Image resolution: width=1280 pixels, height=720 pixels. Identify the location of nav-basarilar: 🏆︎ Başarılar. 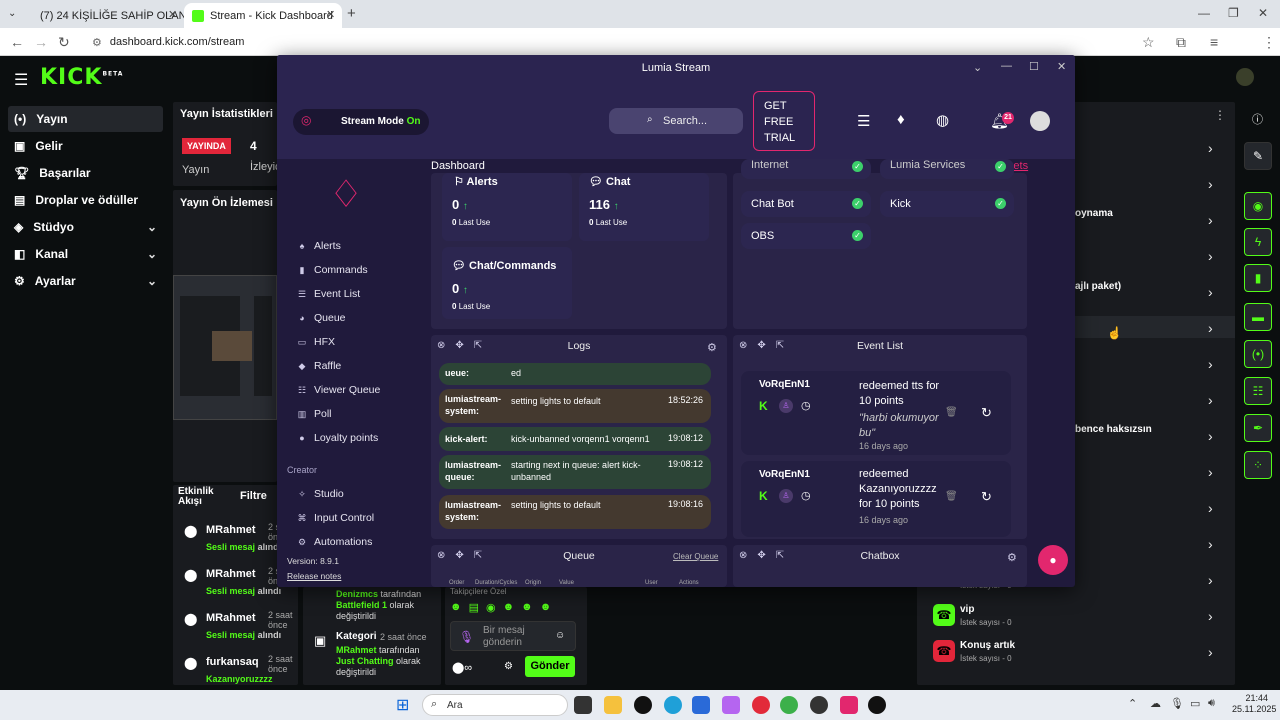
(85, 173).